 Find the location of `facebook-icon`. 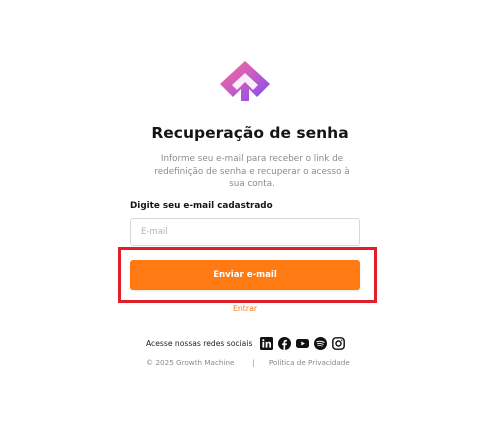

facebook-icon is located at coordinates (285, 343).